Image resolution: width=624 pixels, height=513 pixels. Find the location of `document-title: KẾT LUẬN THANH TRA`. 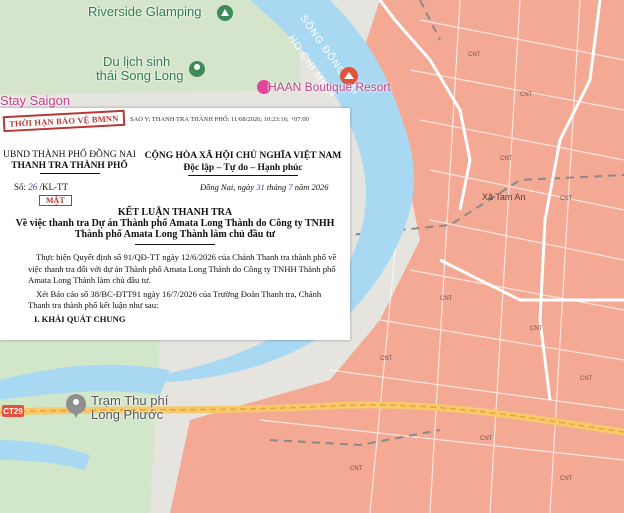

document-title: KẾT LUẬN THANH TRA is located at coordinates (175, 212).